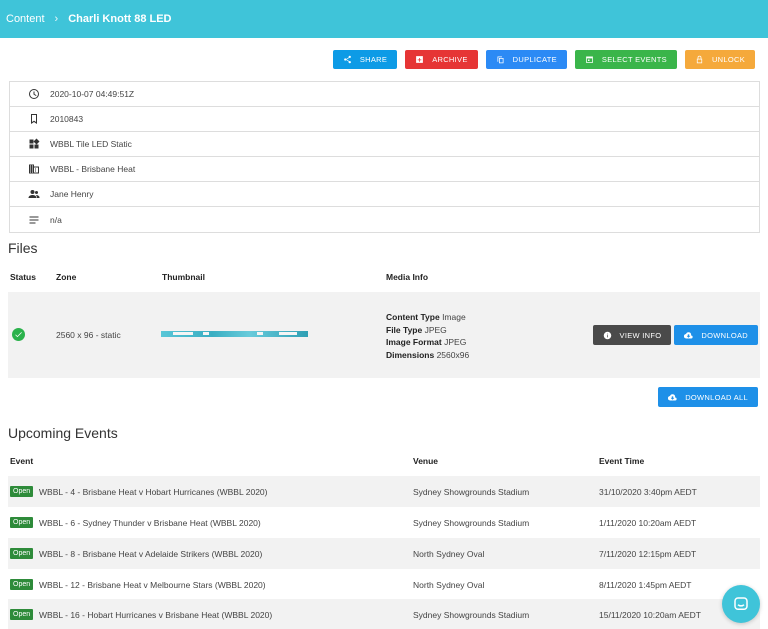 This screenshot has height=629, width=768. Describe the element at coordinates (455, 342) in the screenshot. I see `image-format-value: JPEG` at that location.